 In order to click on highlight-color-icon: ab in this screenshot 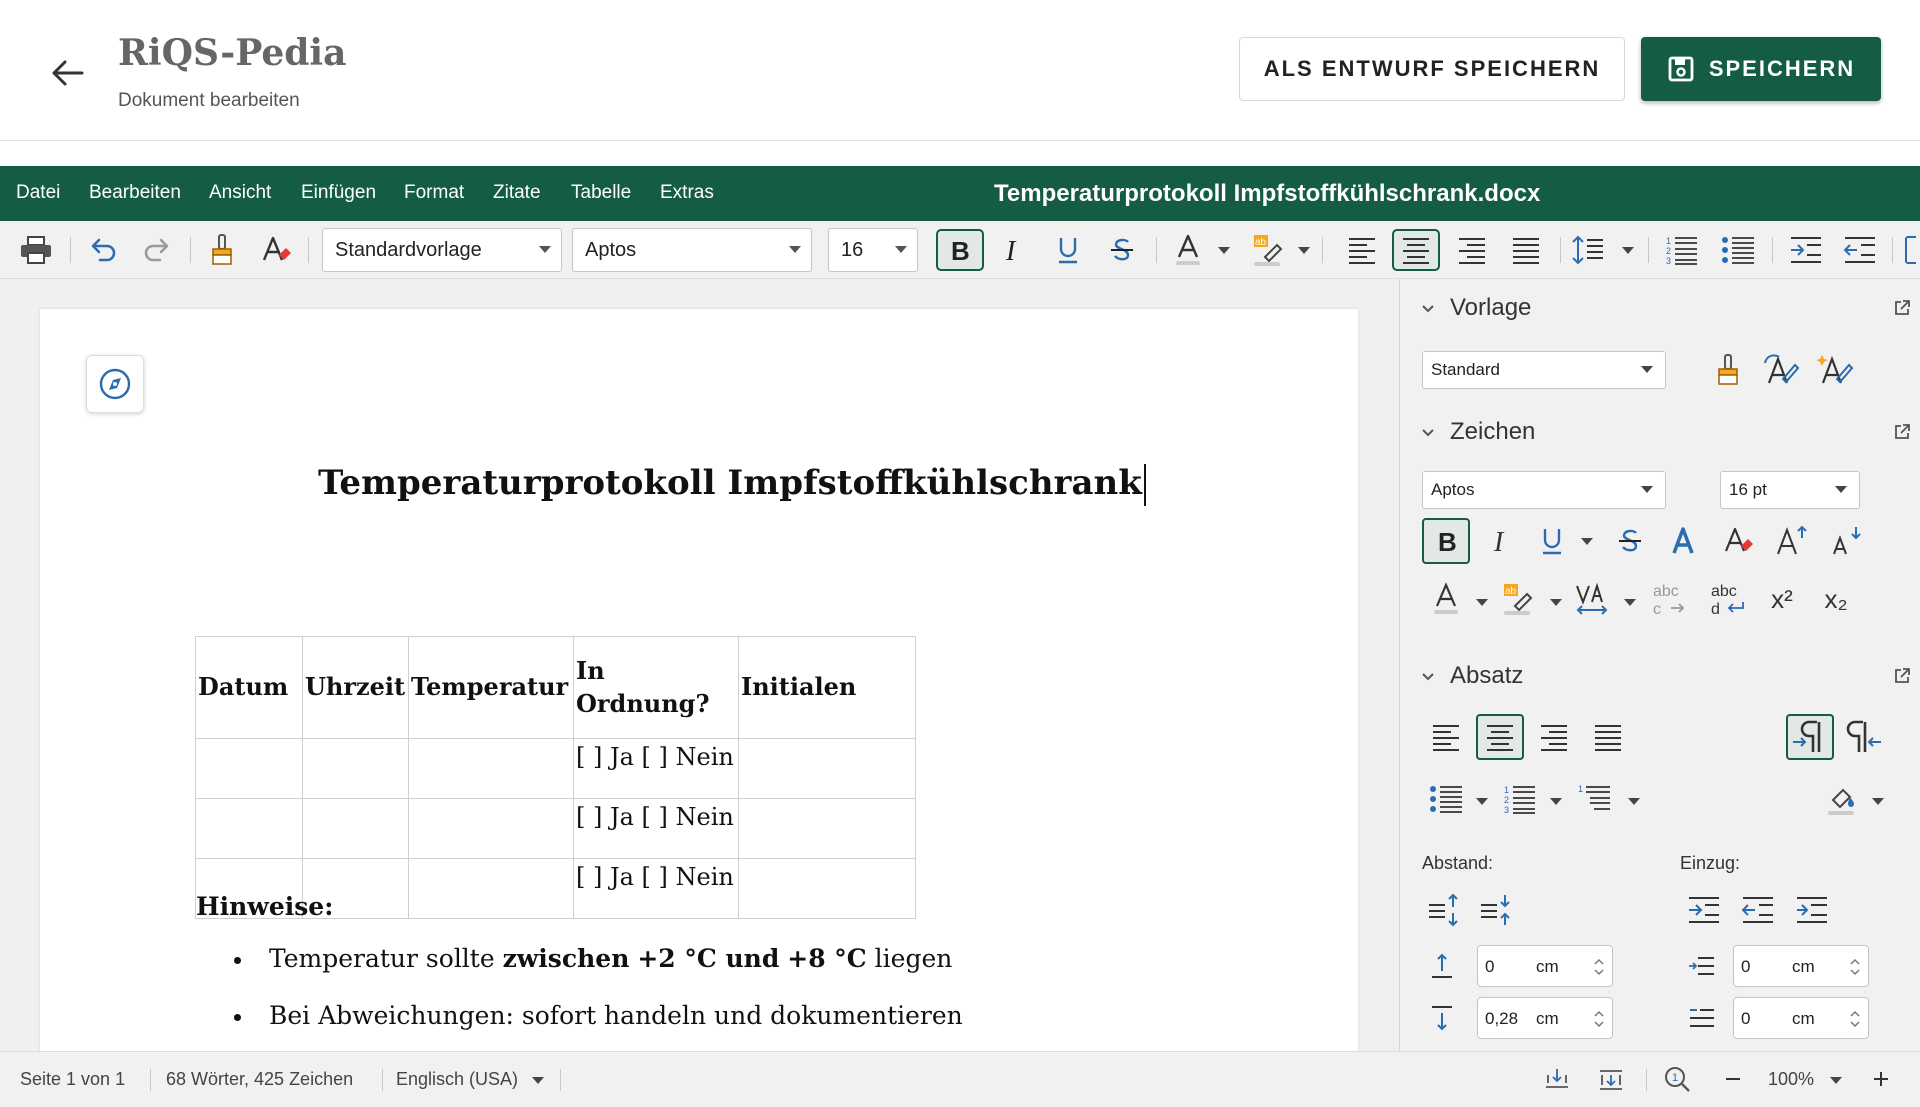, I will do `click(1268, 250)`.